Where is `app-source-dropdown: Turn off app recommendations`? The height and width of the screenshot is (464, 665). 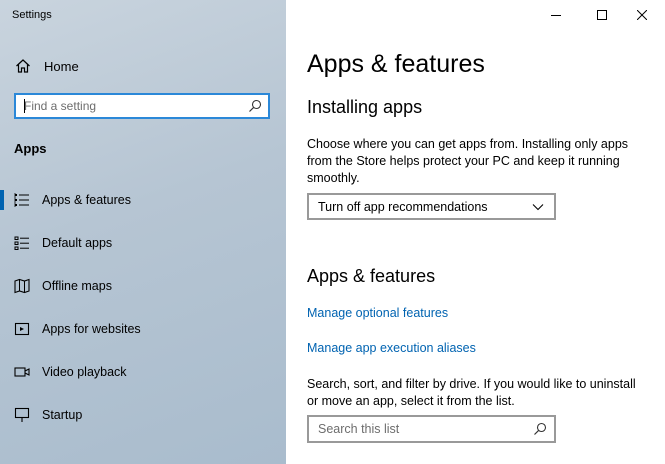 app-source-dropdown: Turn off app recommendations is located at coordinates (431, 206).